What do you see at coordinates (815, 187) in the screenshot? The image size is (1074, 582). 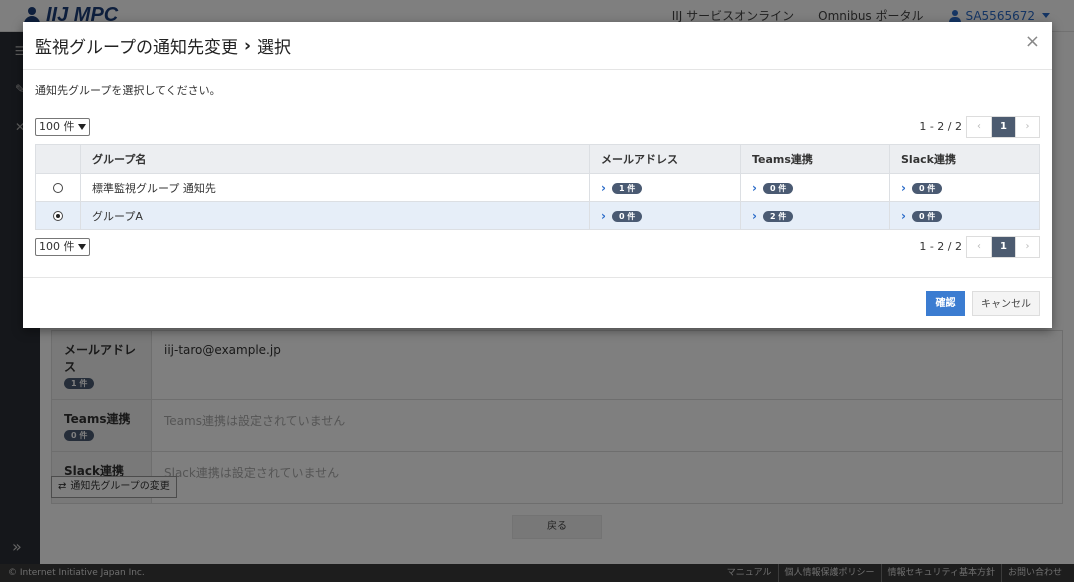 I see `teams-cell: › 0 件` at bounding box center [815, 187].